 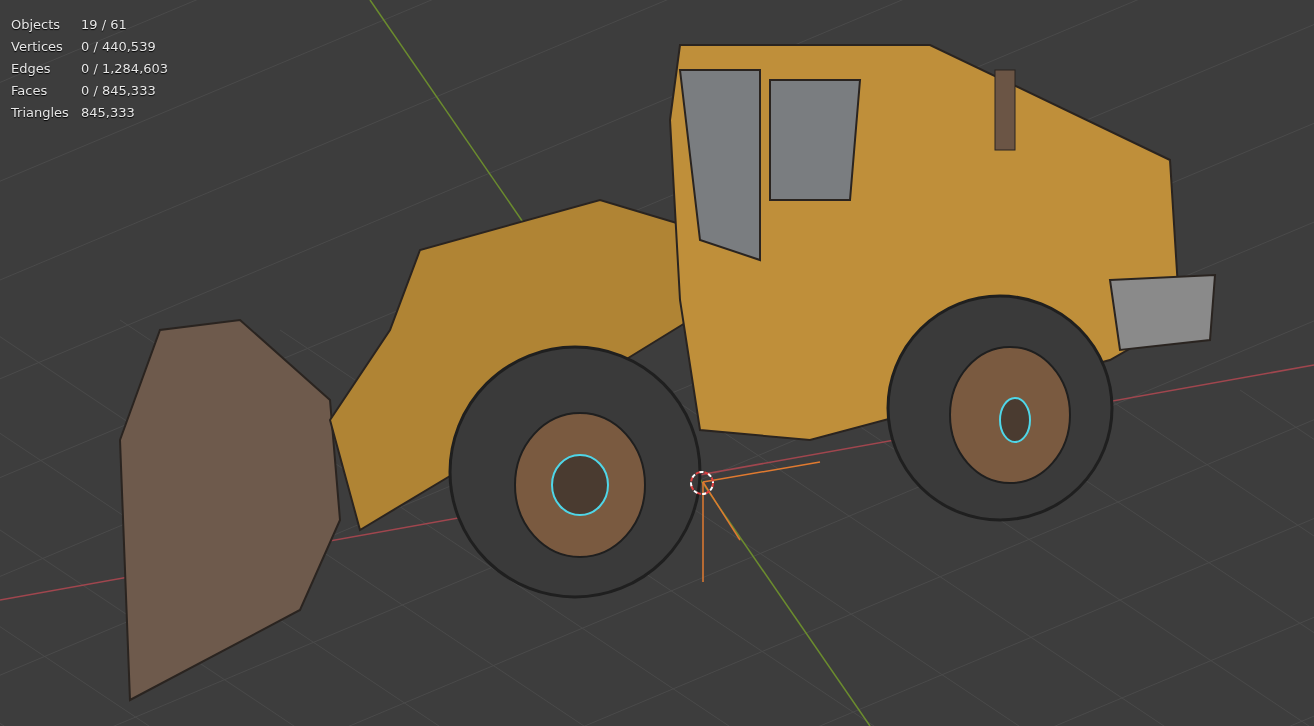 What do you see at coordinates (30, 91) in the screenshot?
I see `stat-label: Faces` at bounding box center [30, 91].